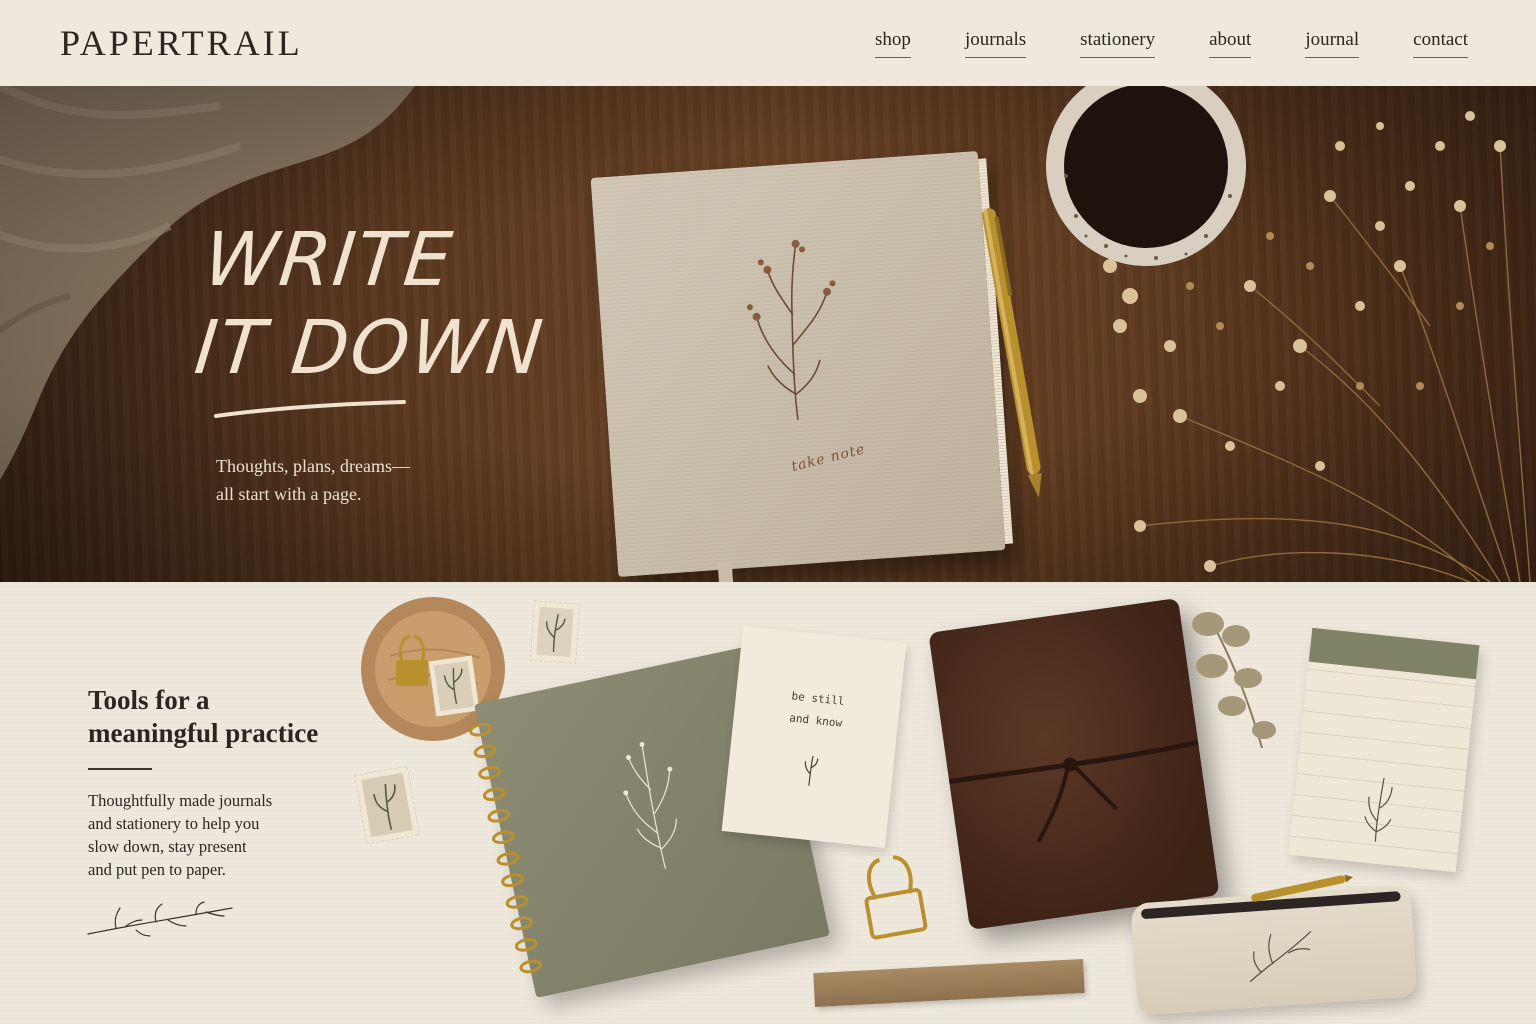  I want to click on hero-title: WRITE IT DOWN, so click(374, 304).